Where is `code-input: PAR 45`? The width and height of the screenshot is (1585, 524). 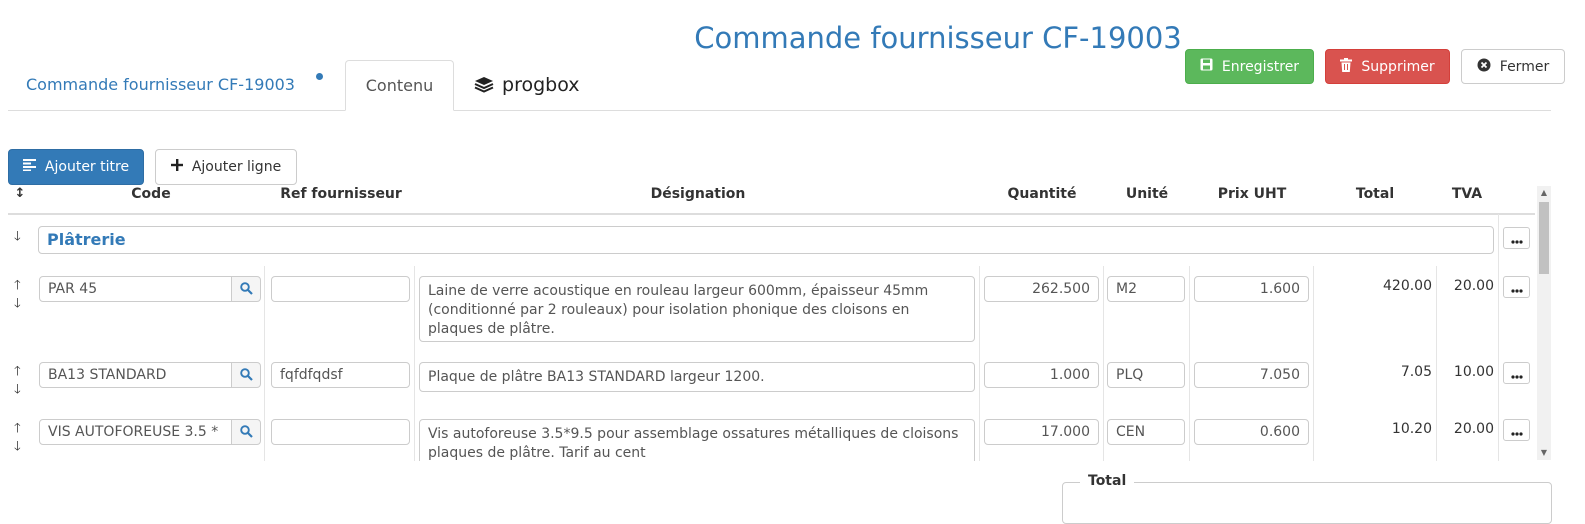 code-input: PAR 45 is located at coordinates (135, 289).